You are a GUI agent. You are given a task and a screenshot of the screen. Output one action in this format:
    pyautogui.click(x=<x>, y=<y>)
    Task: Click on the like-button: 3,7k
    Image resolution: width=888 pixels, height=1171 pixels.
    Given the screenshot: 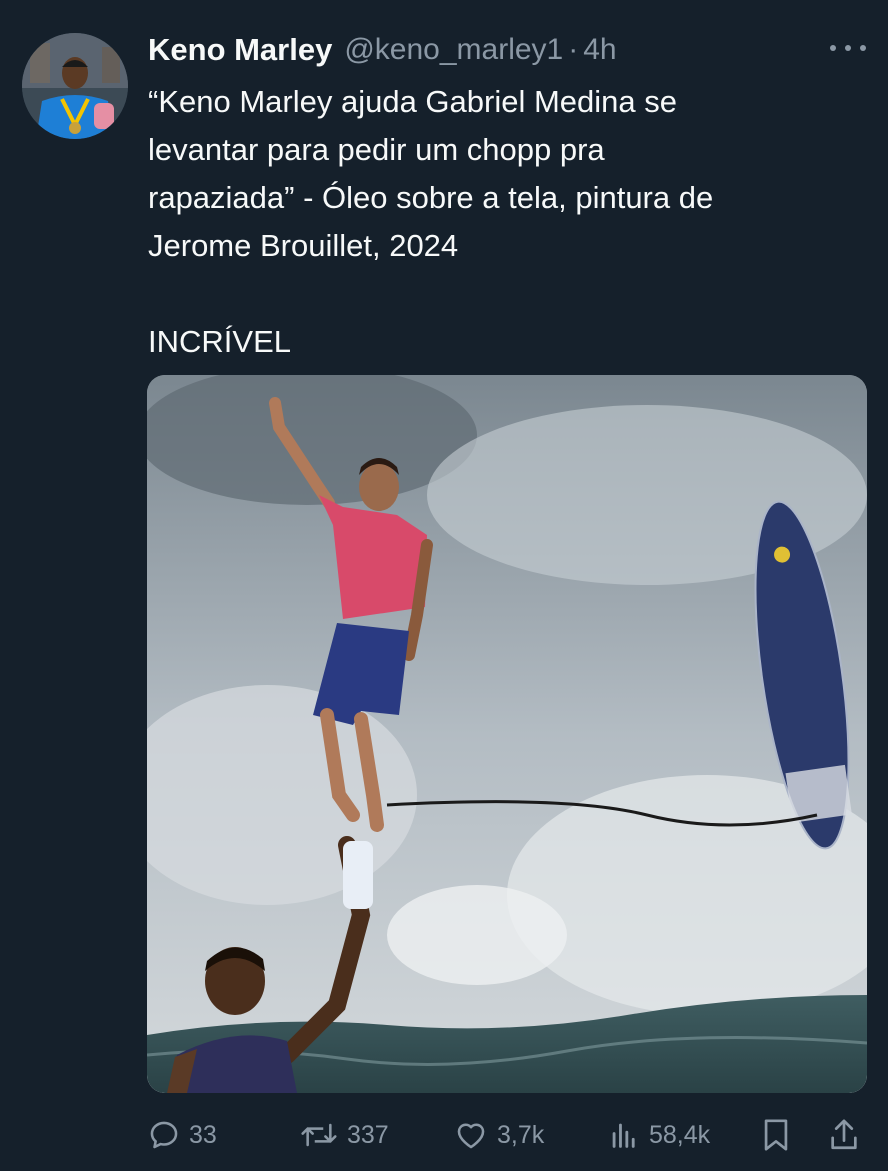 What is the action you would take?
    pyautogui.click(x=498, y=1135)
    